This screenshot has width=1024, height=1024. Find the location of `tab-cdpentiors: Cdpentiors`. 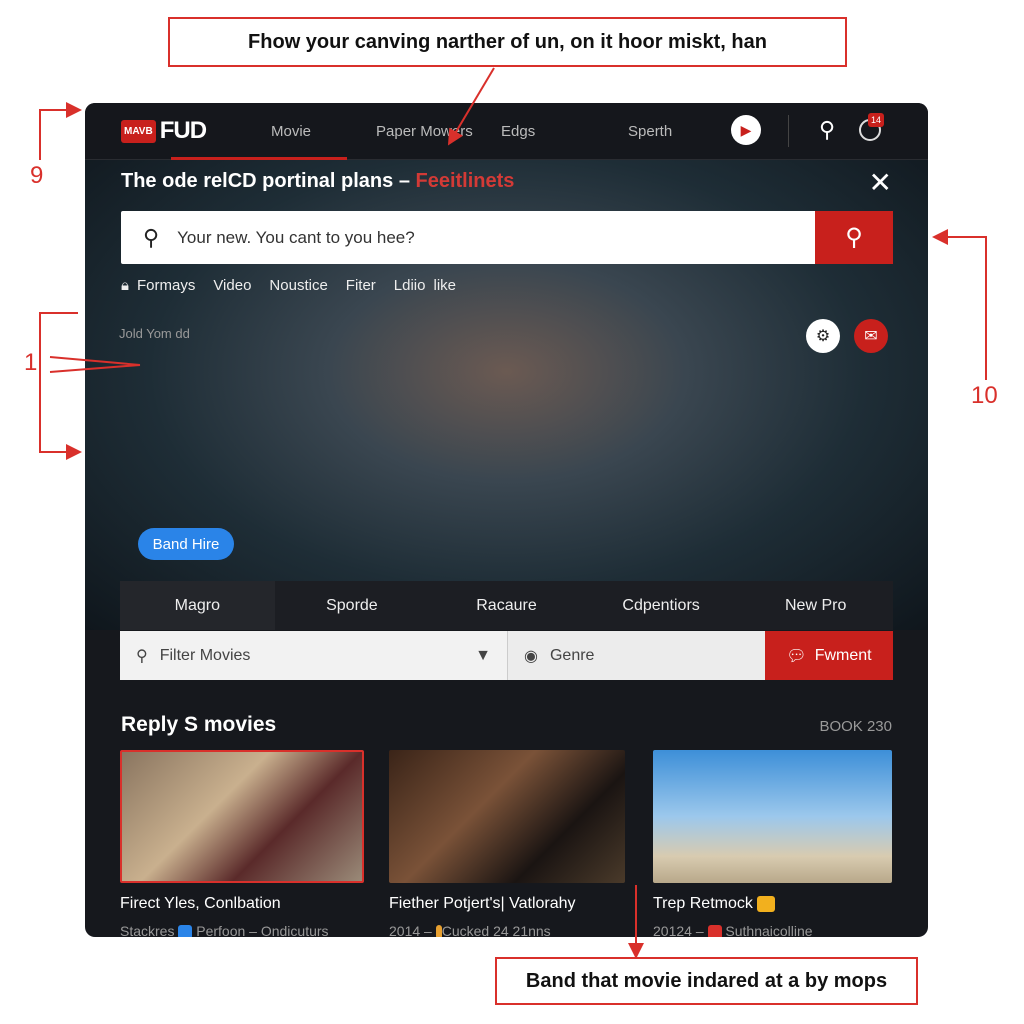

tab-cdpentiors: Cdpentiors is located at coordinates (661, 605).